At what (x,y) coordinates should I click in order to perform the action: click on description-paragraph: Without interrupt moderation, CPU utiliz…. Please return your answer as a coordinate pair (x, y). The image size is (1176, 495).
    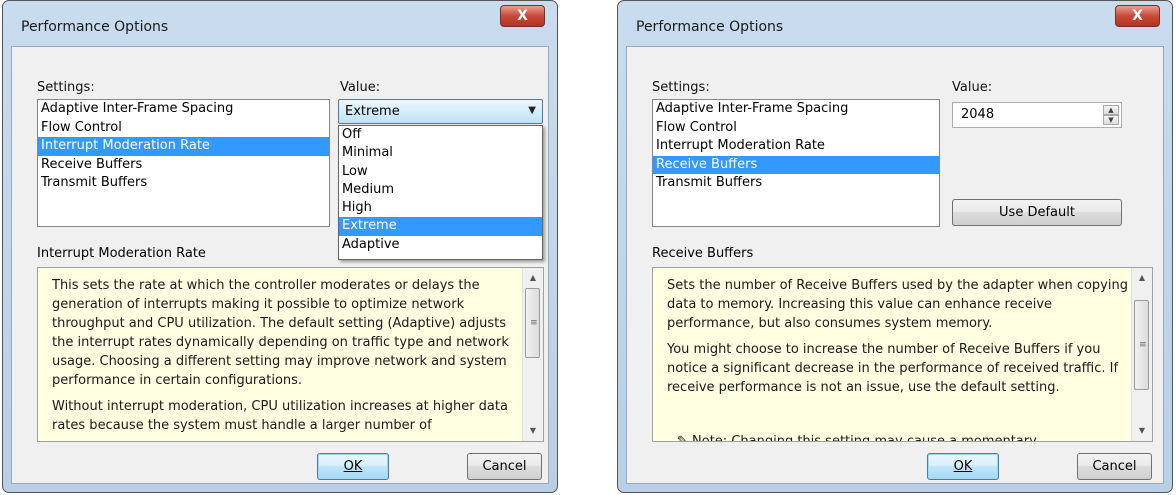
    Looking at the image, I should click on (280, 416).